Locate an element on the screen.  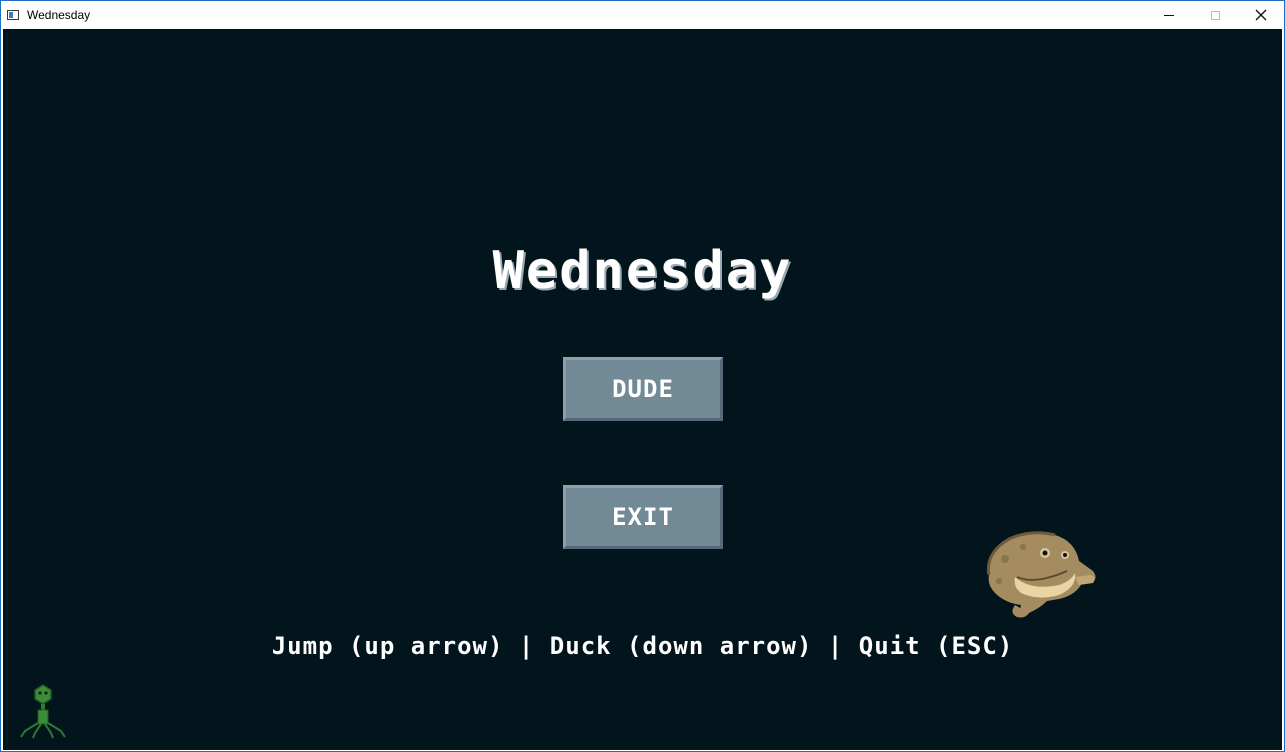
game-title: Wednesday is located at coordinates (642, 271).